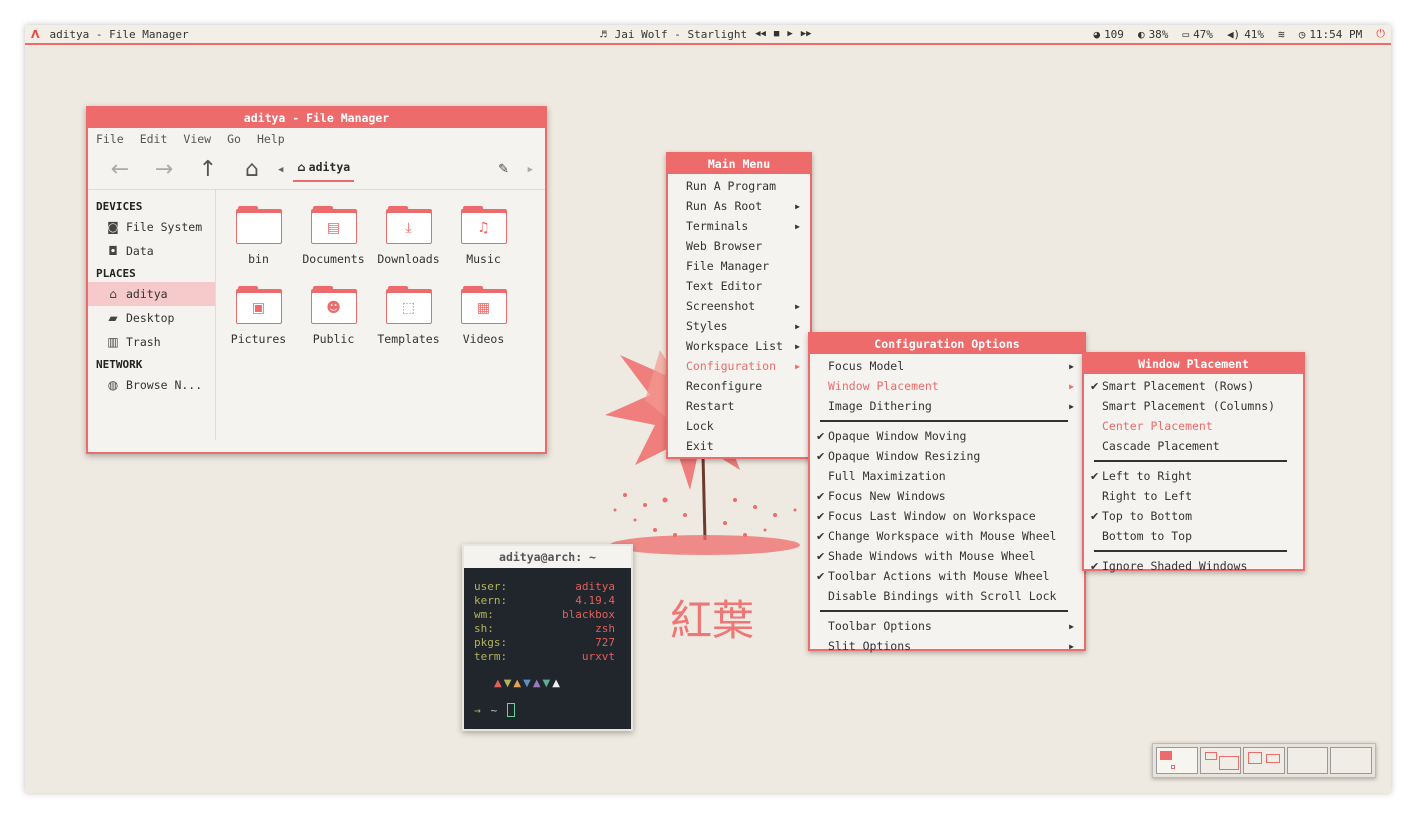 Image resolution: width=1416 pixels, height=818 pixels. What do you see at coordinates (1193, 516) in the screenshot?
I see `menu-item-top-to-bottom: ✔ Top to Bottom` at bounding box center [1193, 516].